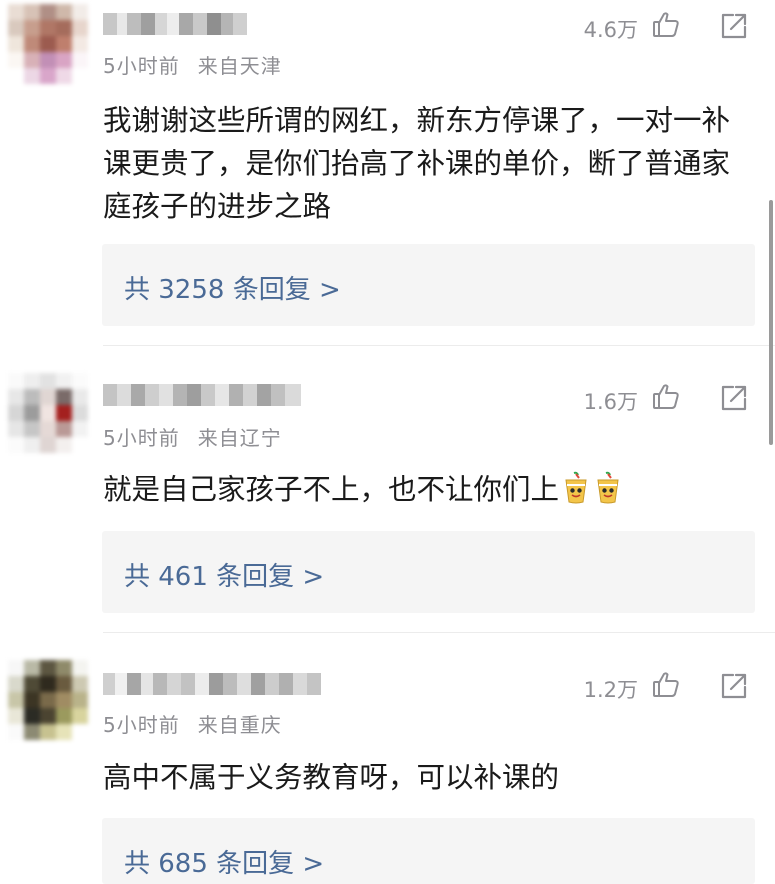 Image resolution: width=775 pixels, height=884 pixels. Describe the element at coordinates (331, 777) in the screenshot. I see `comment-text: 高中不属于义务教育呀，可以补课的` at that location.